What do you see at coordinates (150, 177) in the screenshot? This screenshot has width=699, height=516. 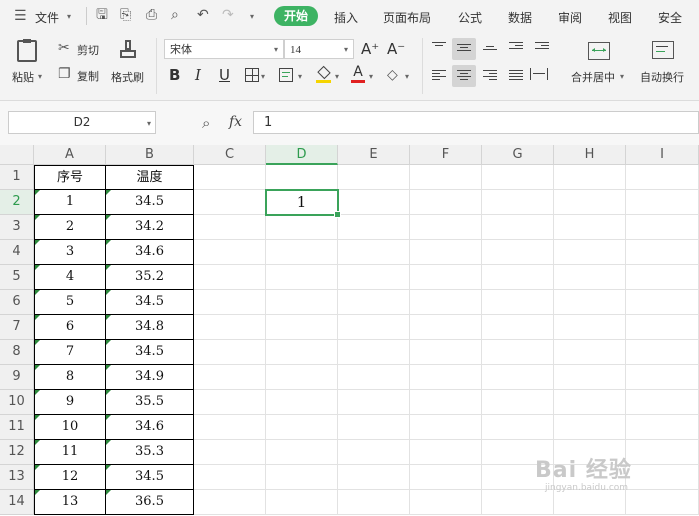 I see `cell-b1: 温度` at bounding box center [150, 177].